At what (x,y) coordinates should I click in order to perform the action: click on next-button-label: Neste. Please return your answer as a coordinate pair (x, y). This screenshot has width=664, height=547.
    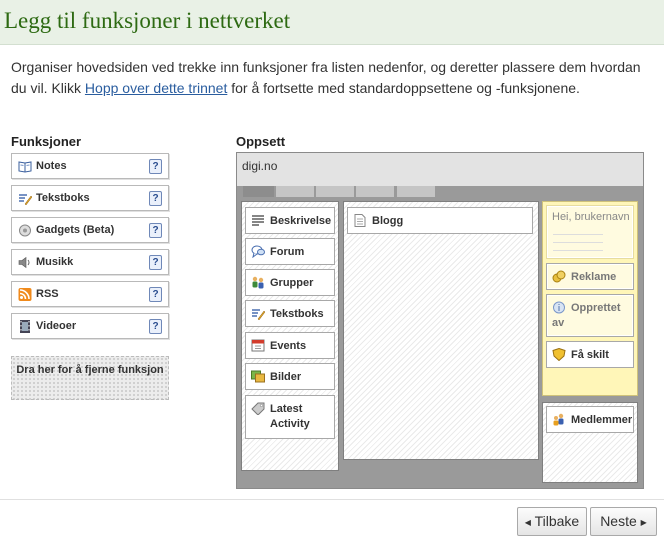
    Looking at the image, I should click on (618, 521).